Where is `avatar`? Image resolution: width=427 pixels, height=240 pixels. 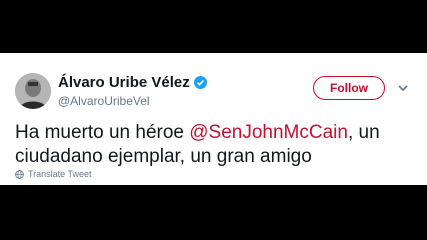
avatar is located at coordinates (33, 91).